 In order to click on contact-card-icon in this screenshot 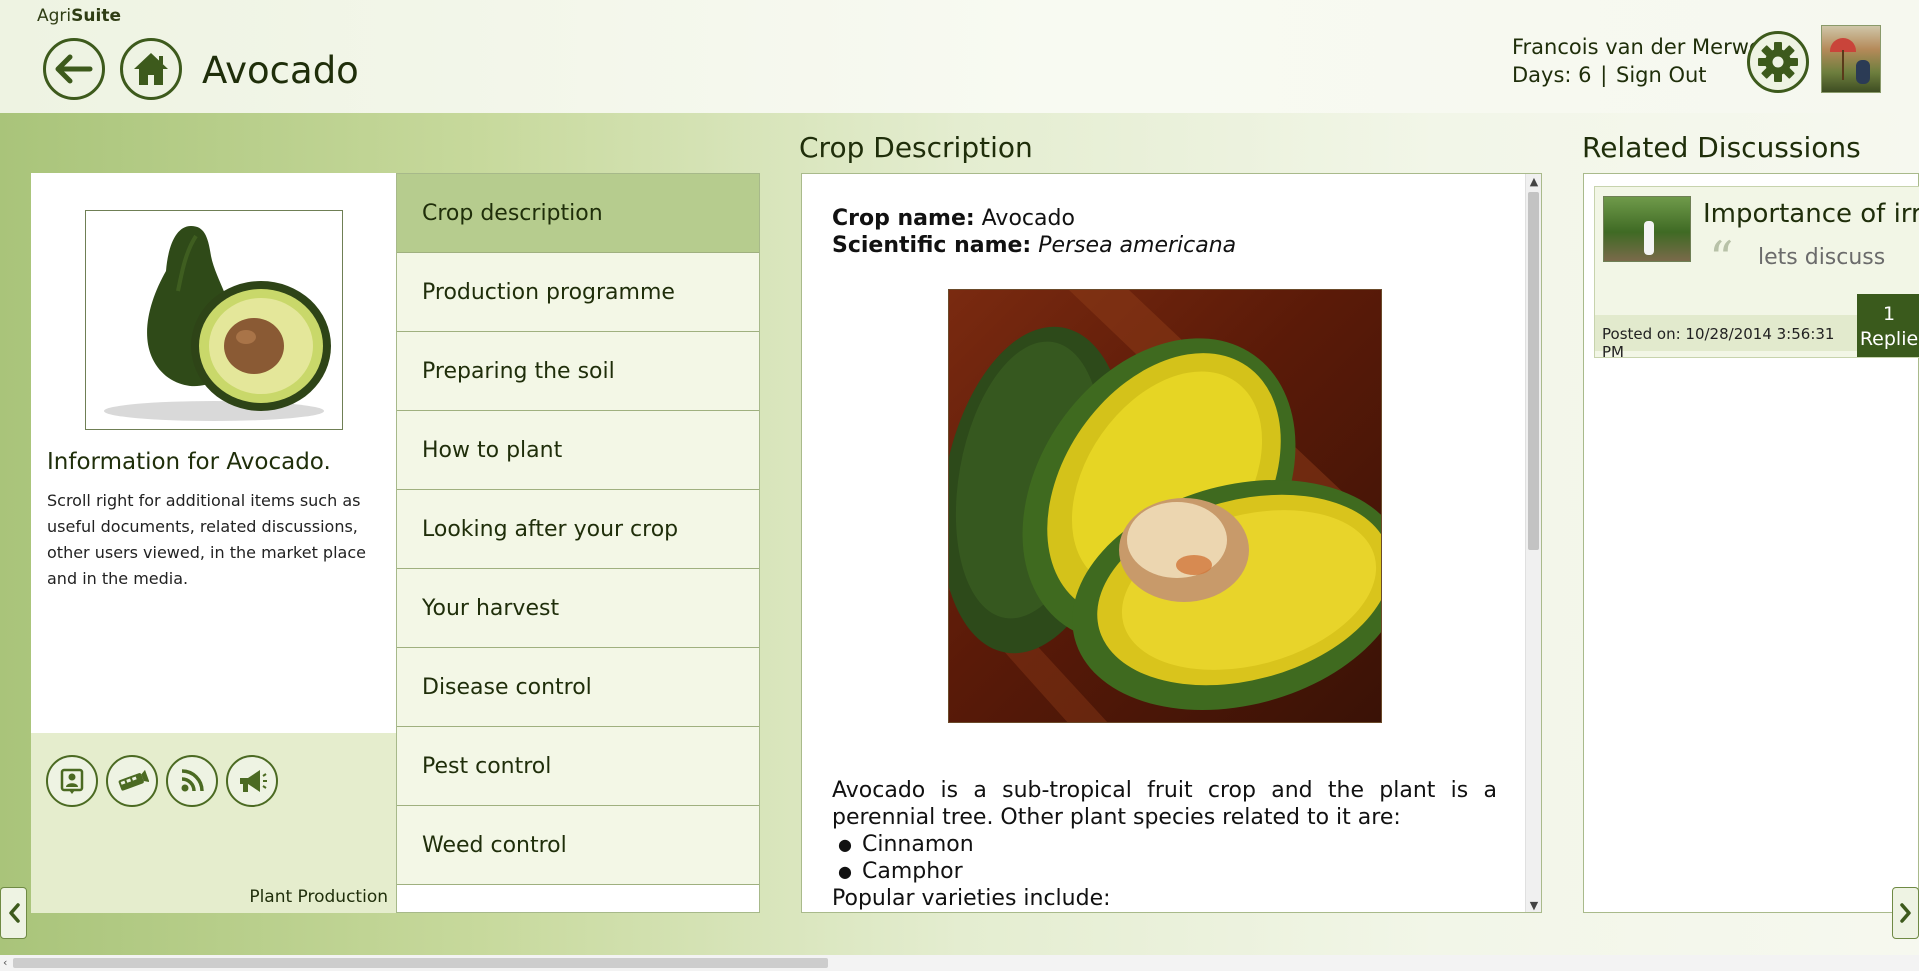, I will do `click(72, 781)`.